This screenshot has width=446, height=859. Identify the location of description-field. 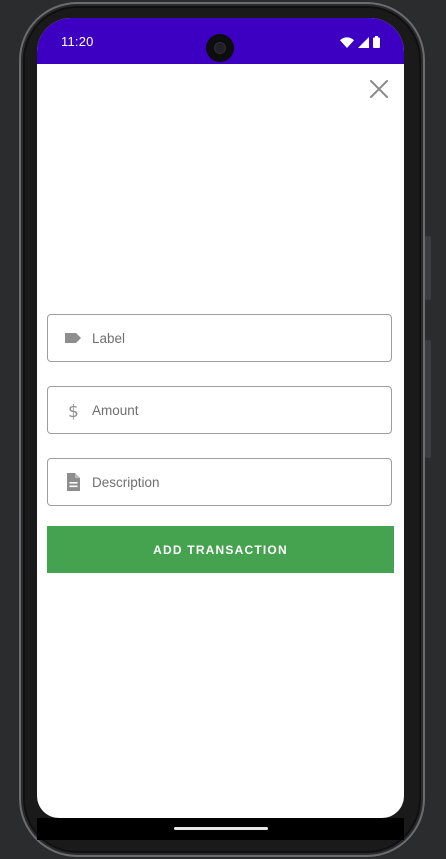
(219, 482).